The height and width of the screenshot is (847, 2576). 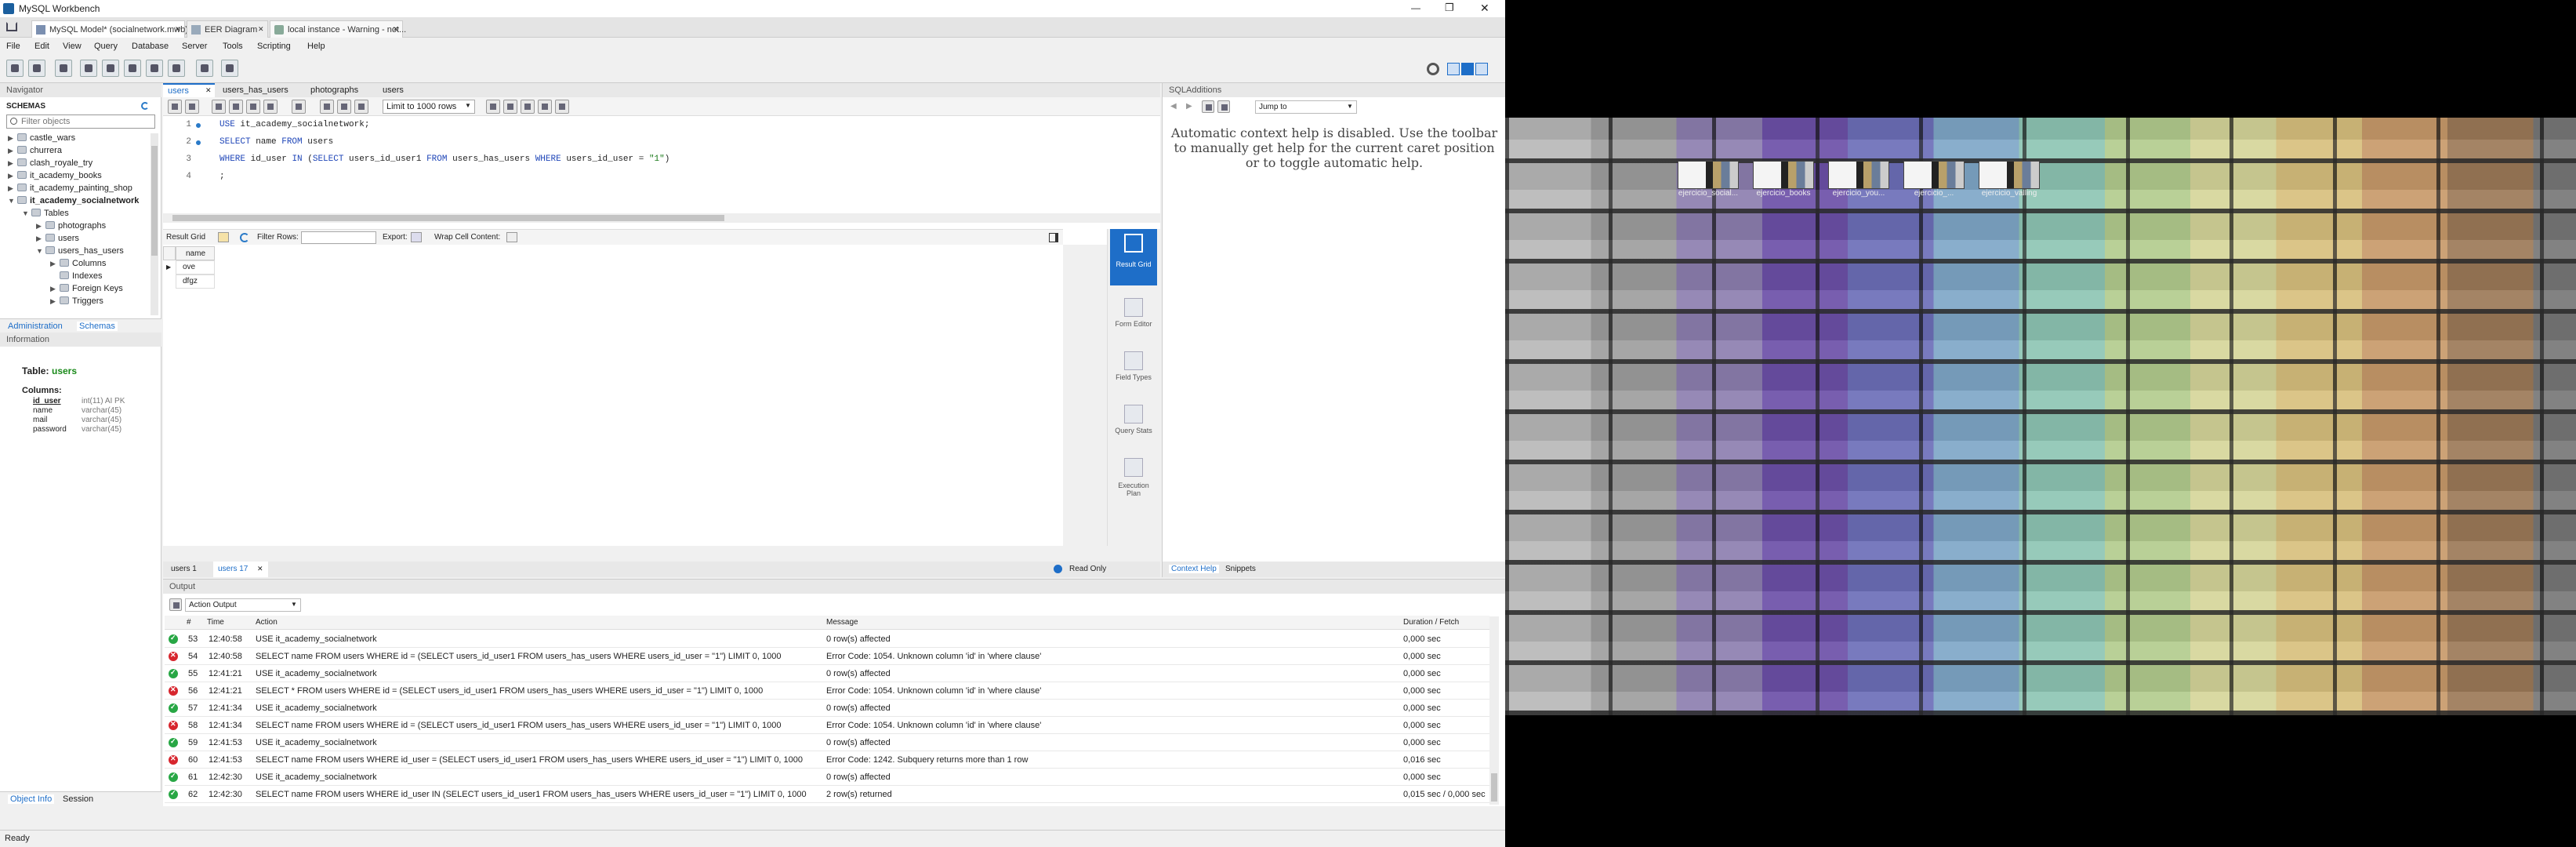 I want to click on find-icon, so click(x=528, y=107).